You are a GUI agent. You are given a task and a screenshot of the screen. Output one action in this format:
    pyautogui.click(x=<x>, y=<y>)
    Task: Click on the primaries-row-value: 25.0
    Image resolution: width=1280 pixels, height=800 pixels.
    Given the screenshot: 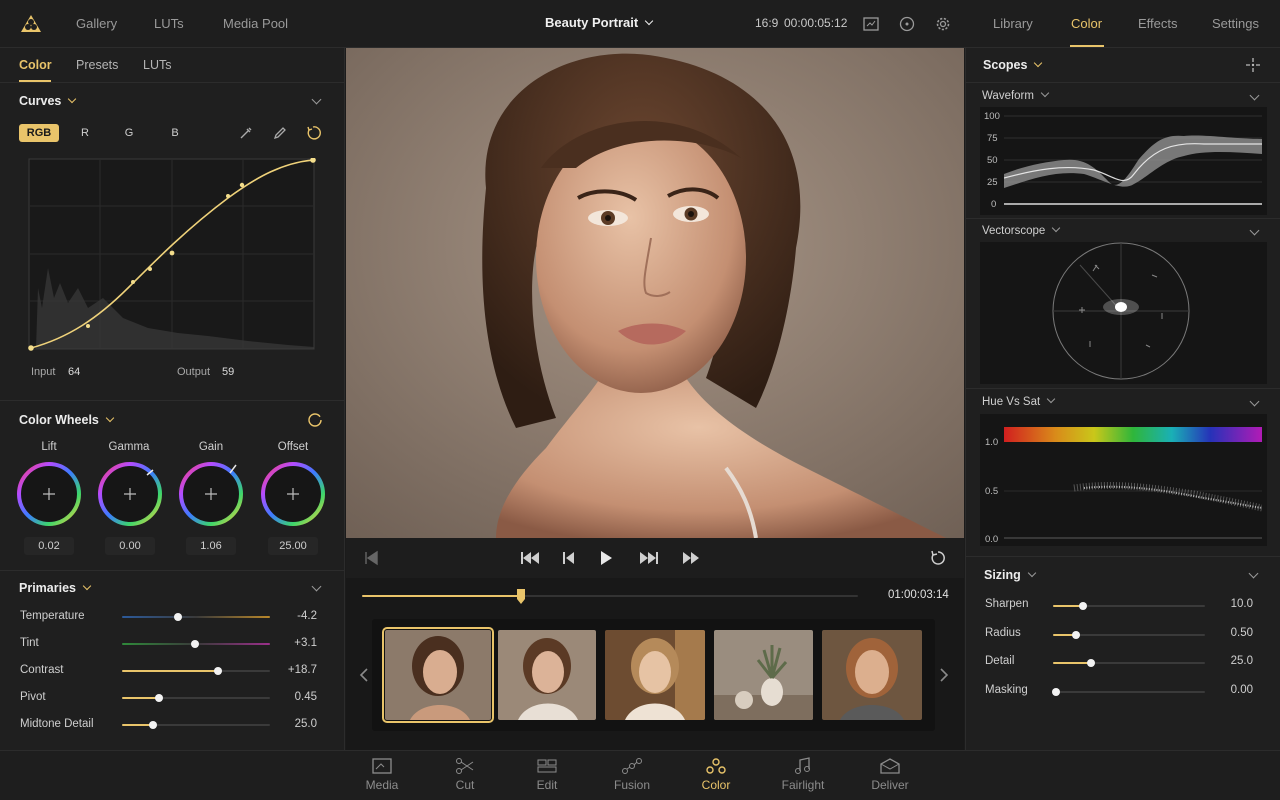 What is the action you would take?
    pyautogui.click(x=306, y=724)
    